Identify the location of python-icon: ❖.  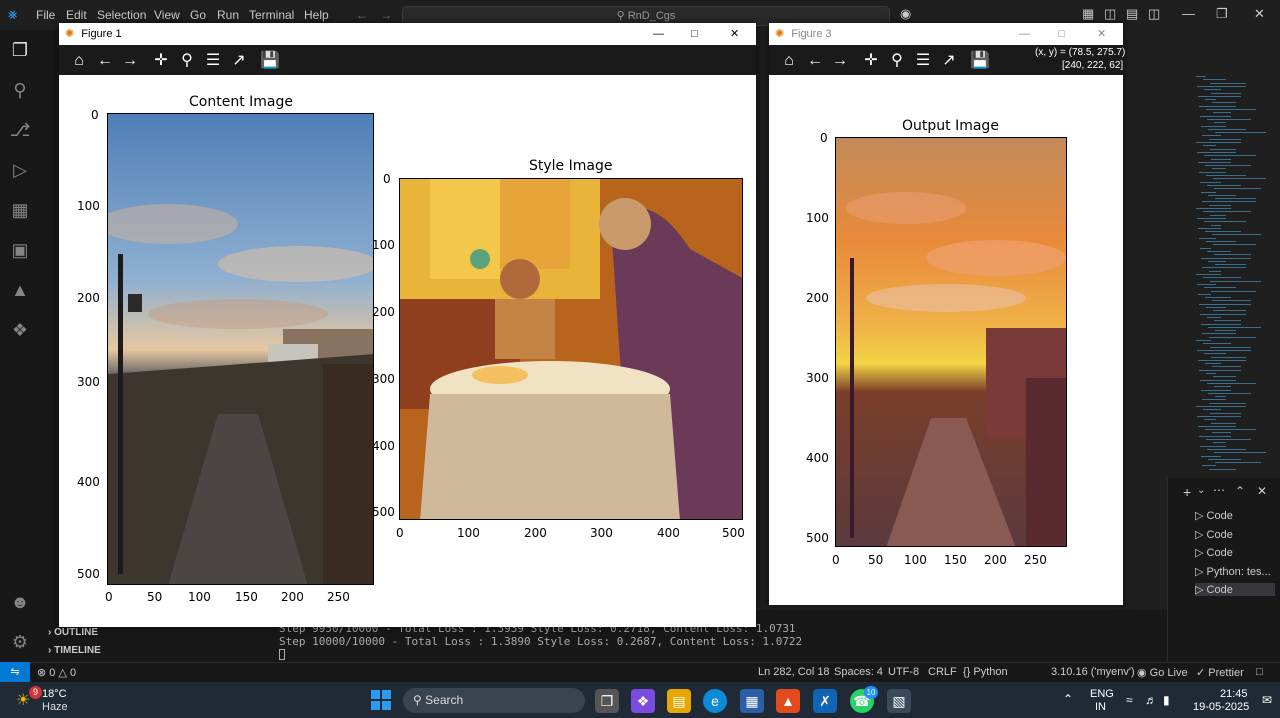
(20, 330).